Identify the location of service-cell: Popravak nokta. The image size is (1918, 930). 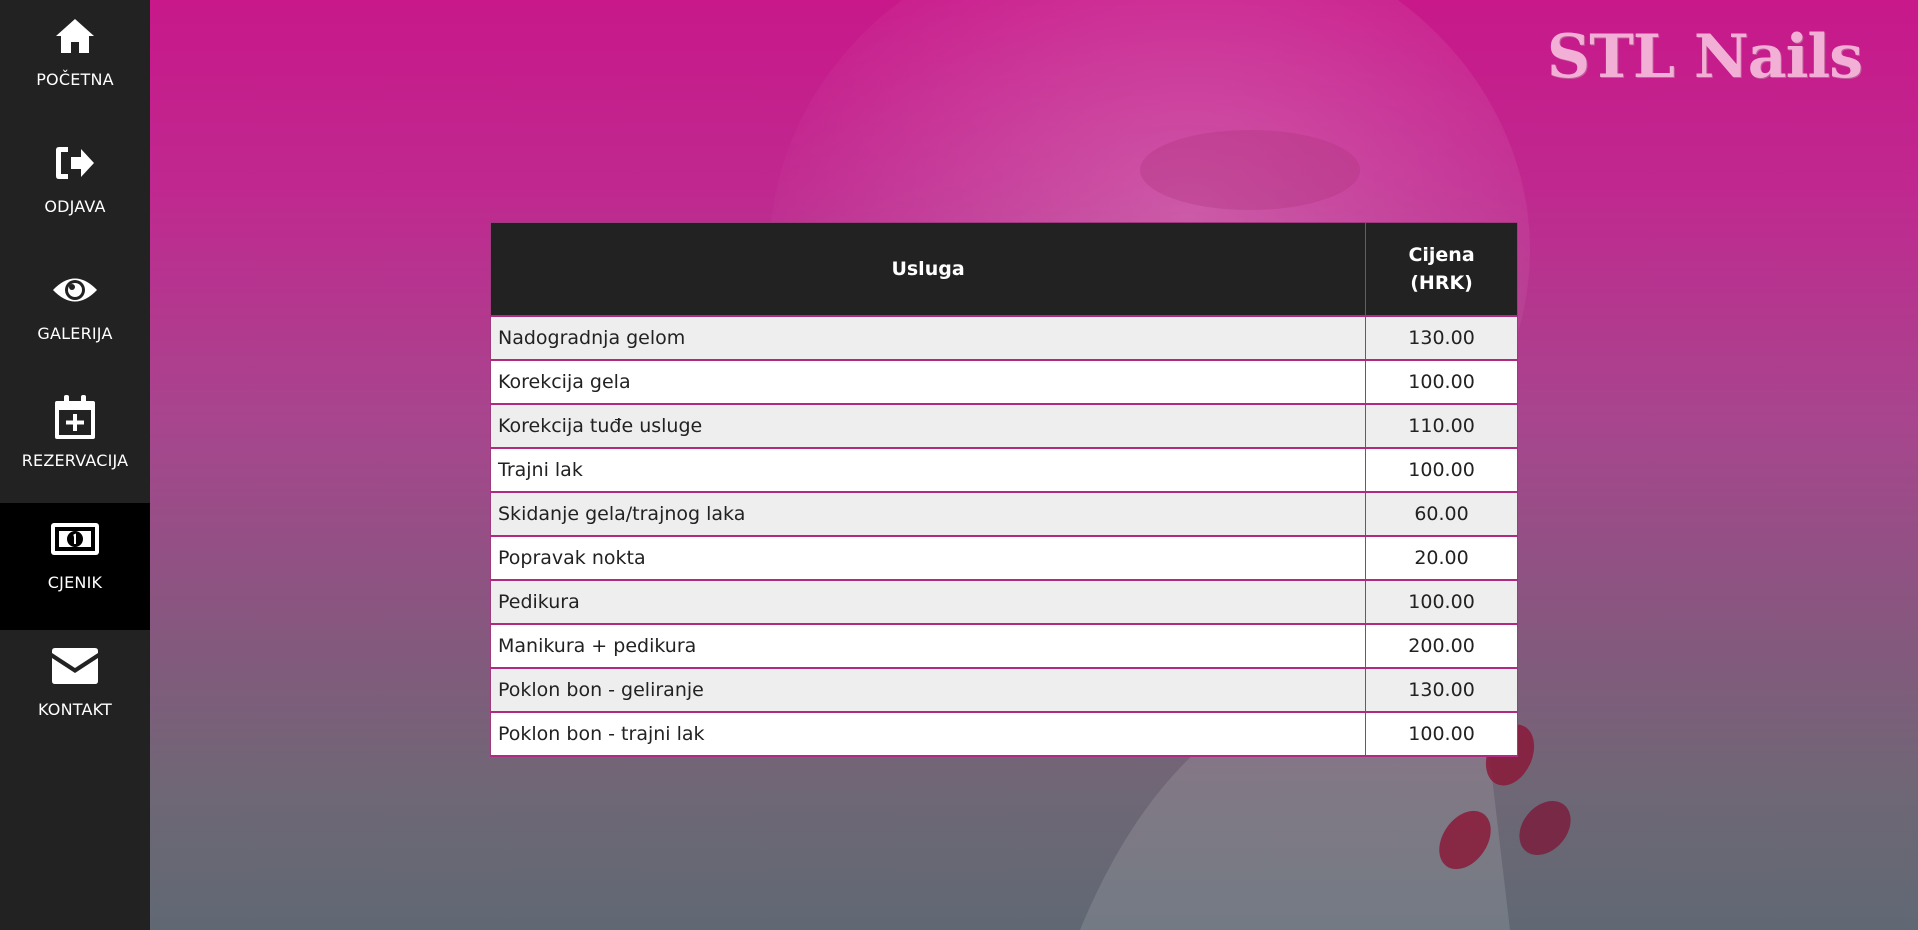
(928, 558).